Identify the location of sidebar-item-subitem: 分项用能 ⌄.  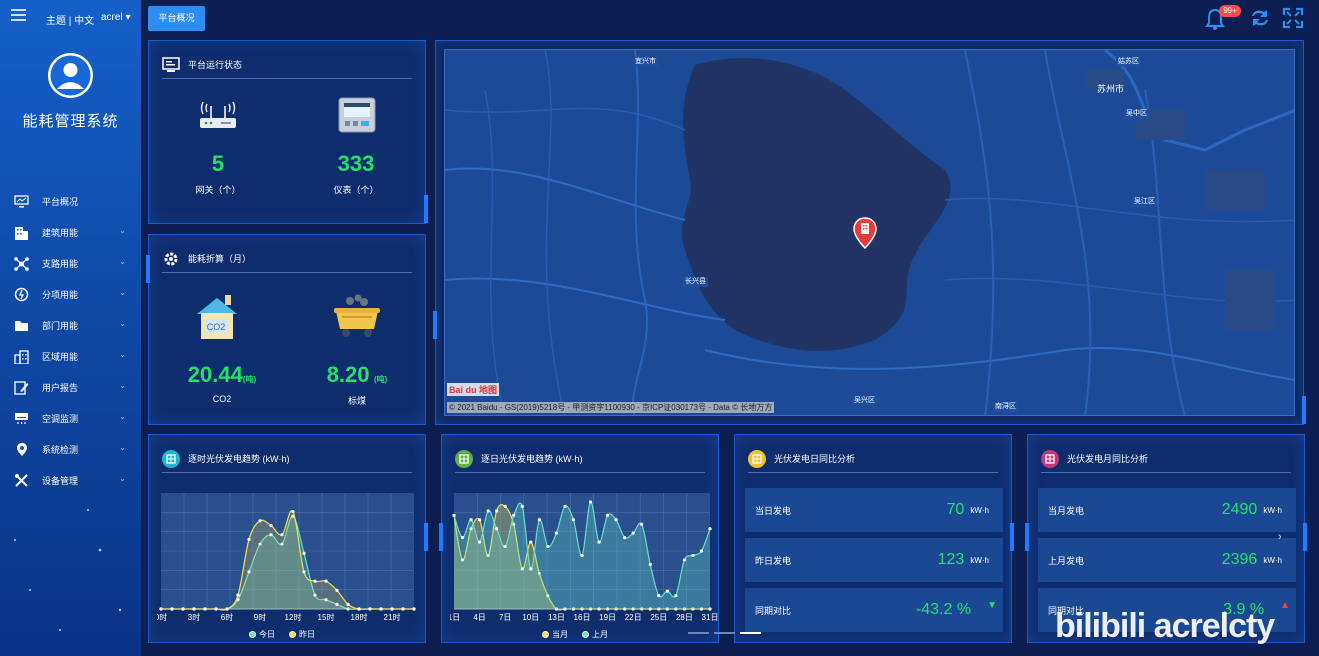
(70, 294).